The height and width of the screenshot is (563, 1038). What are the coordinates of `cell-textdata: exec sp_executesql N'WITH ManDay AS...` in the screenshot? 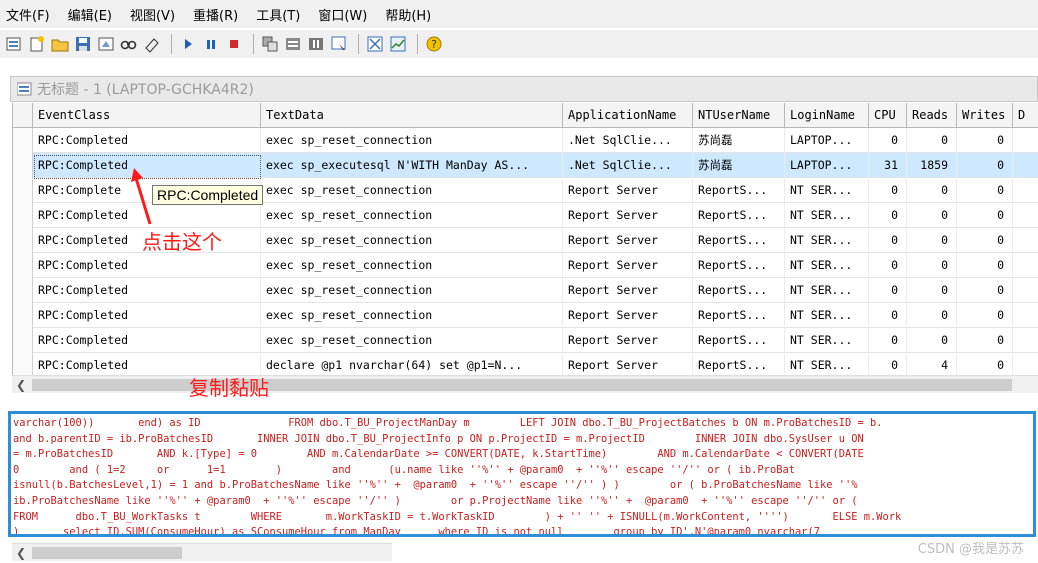 It's located at (412, 165).